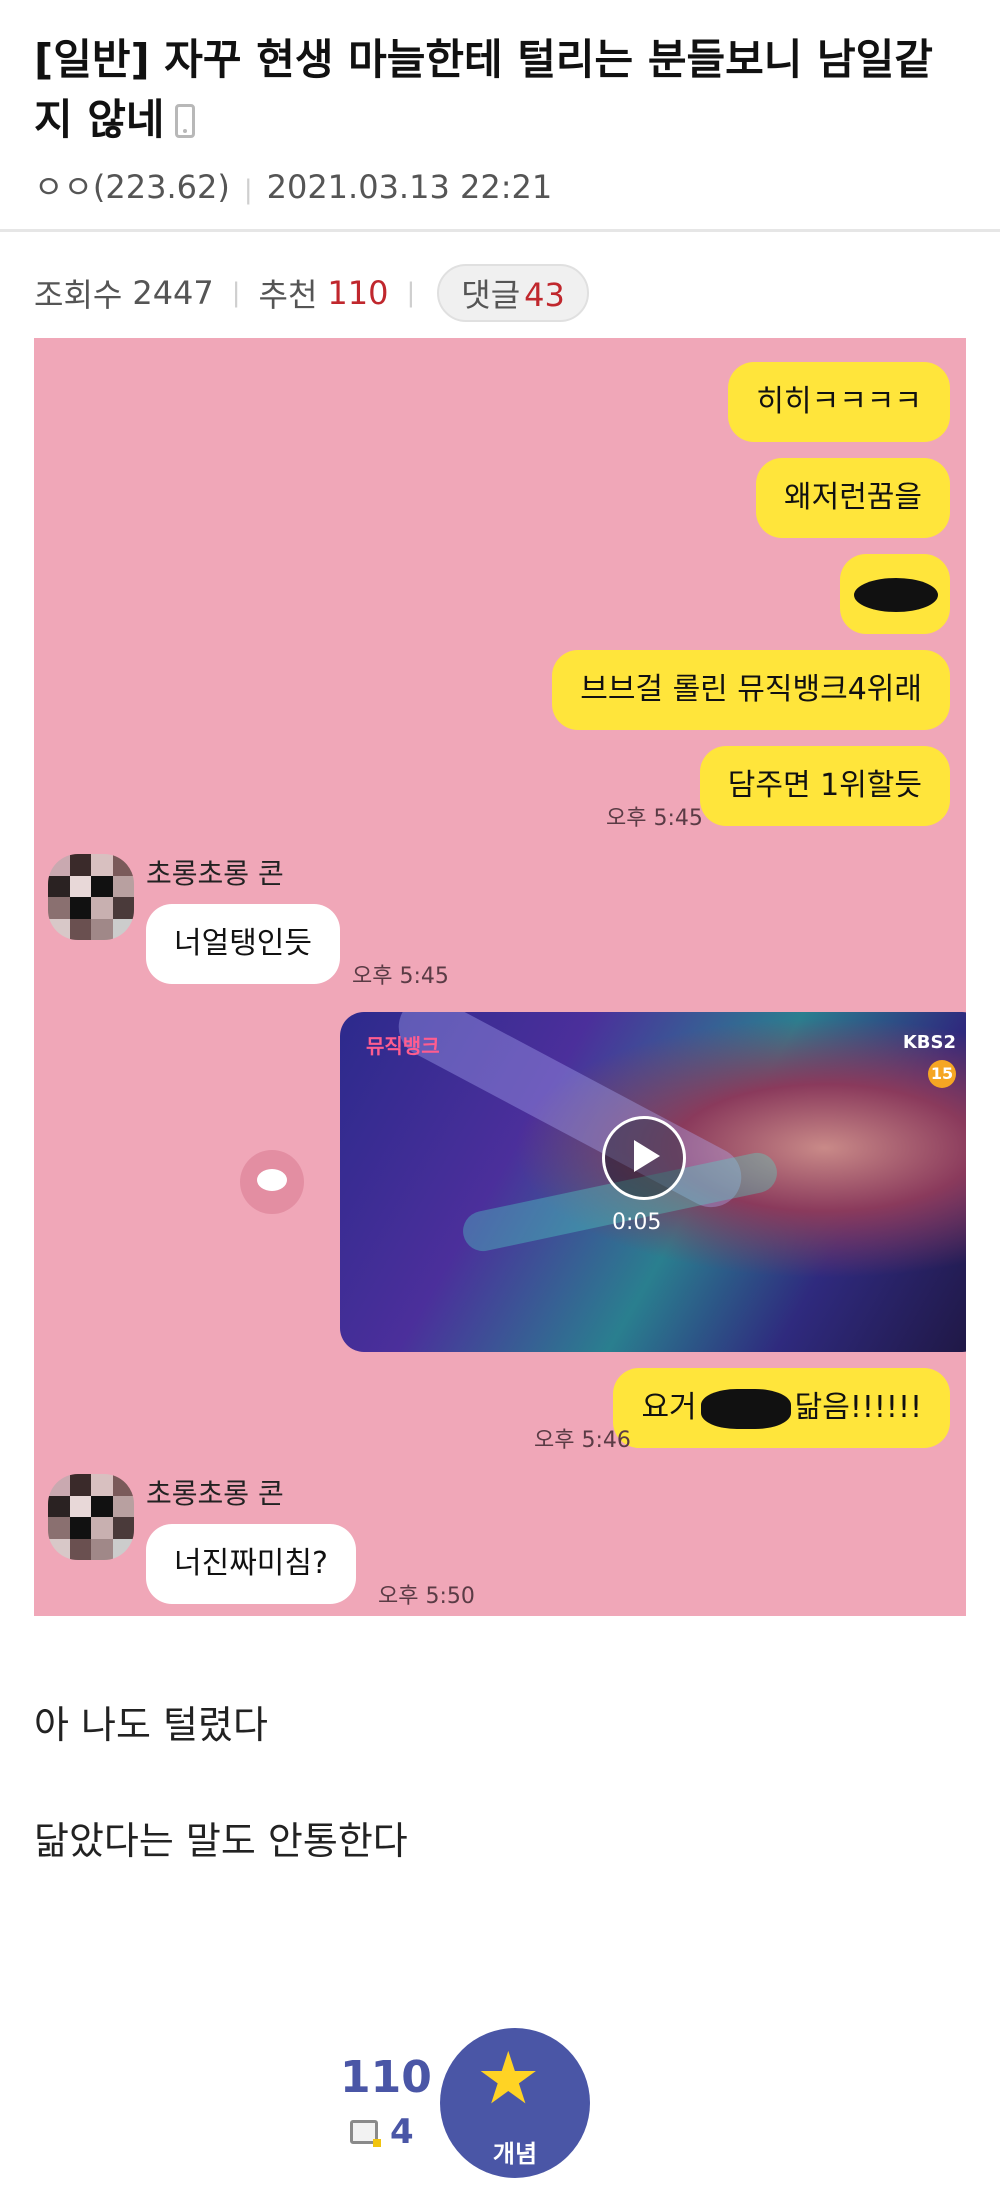 The height and width of the screenshot is (2212, 1000). I want to click on post-title: [일반] 자꾸 현생 마늘한테 털리는 분들보니 남일같지 않네, so click(499, 90).